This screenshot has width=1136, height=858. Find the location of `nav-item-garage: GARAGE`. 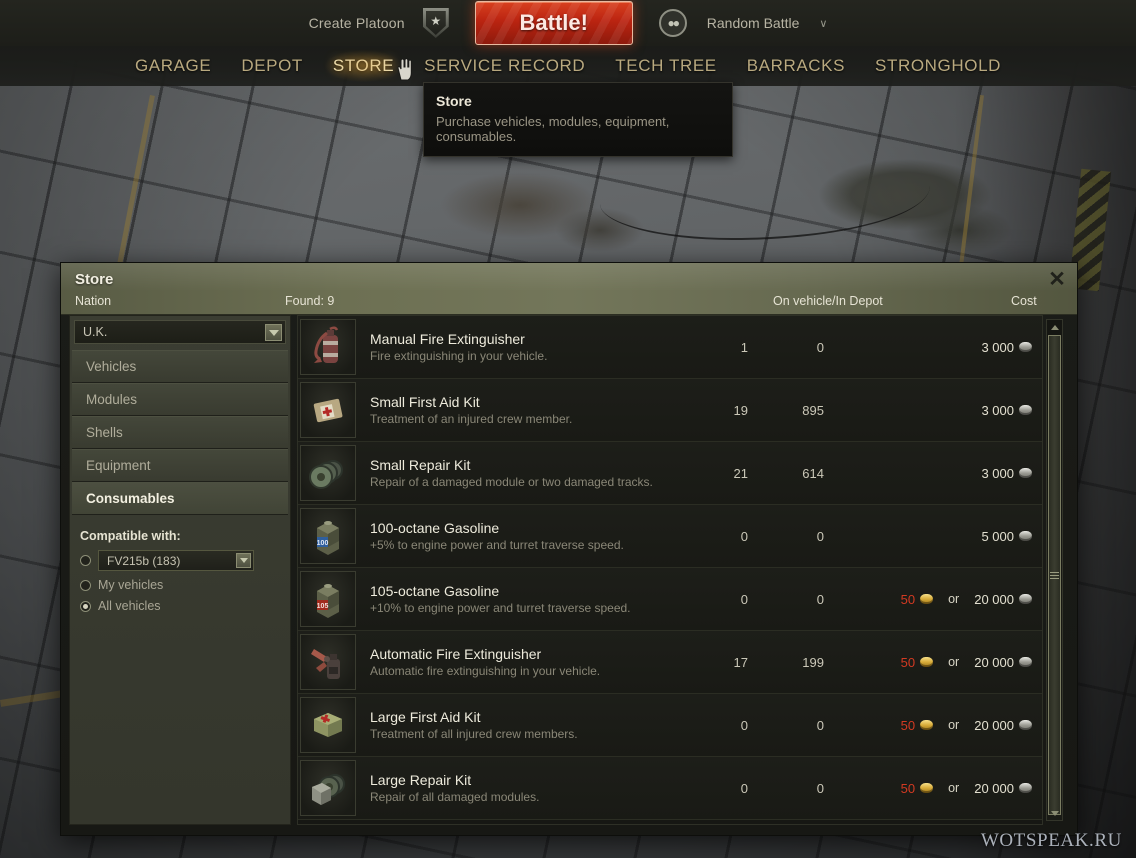

nav-item-garage: GARAGE is located at coordinates (173, 66).